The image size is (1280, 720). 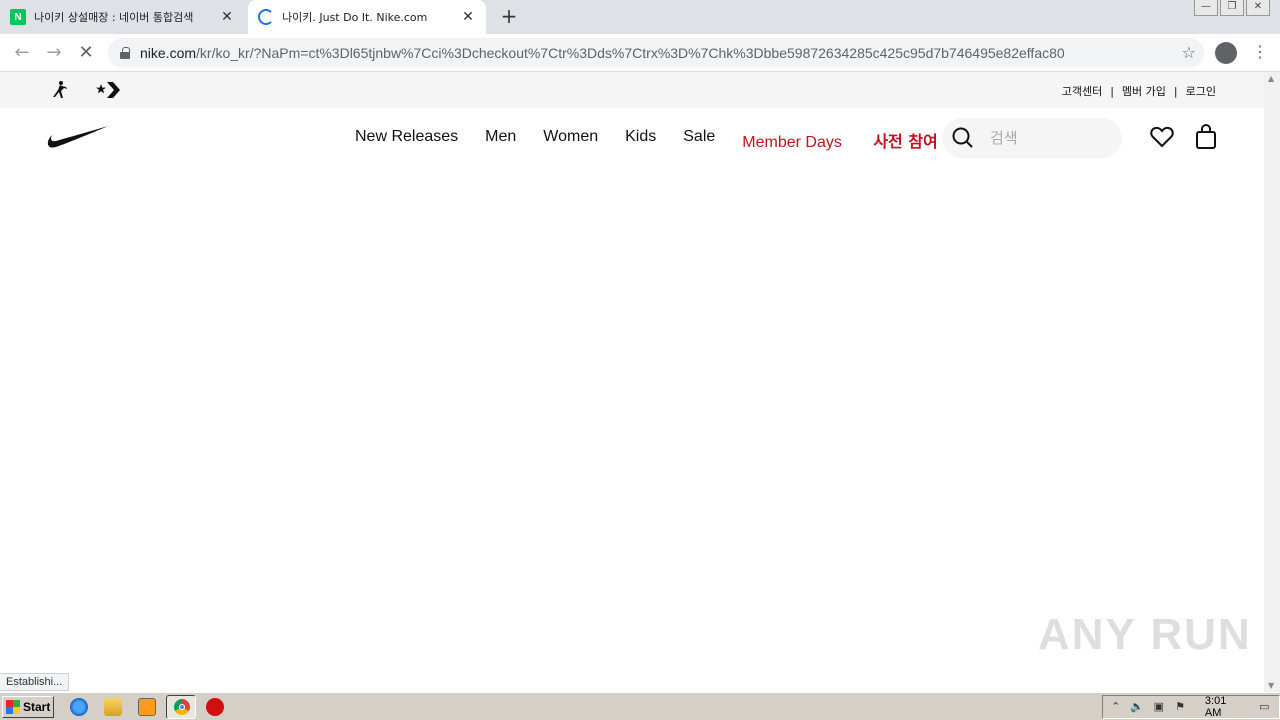 I want to click on login-link: 로그인, so click(x=1201, y=91).